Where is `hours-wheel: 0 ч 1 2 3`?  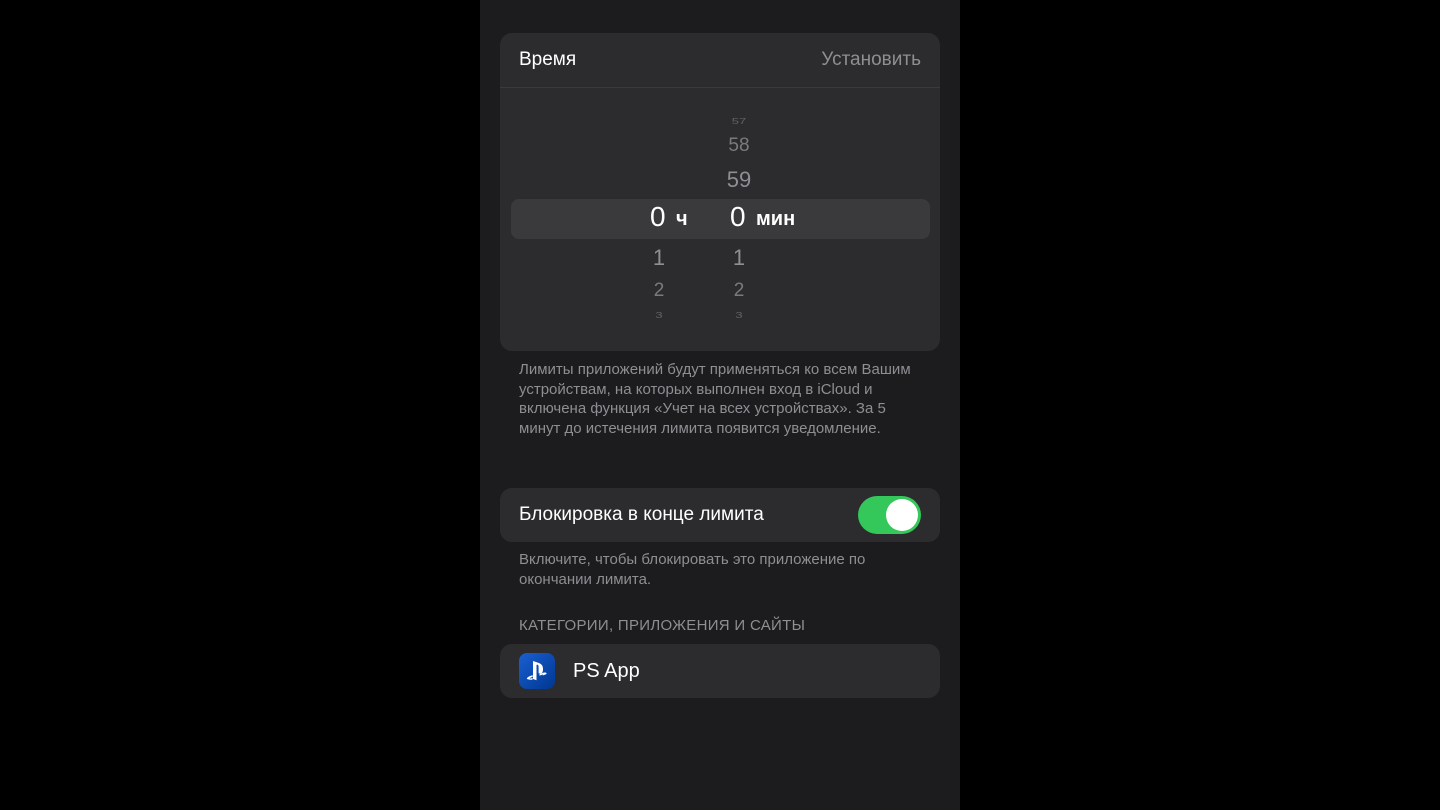 hours-wheel: 0 ч 1 2 3 is located at coordinates (659, 219).